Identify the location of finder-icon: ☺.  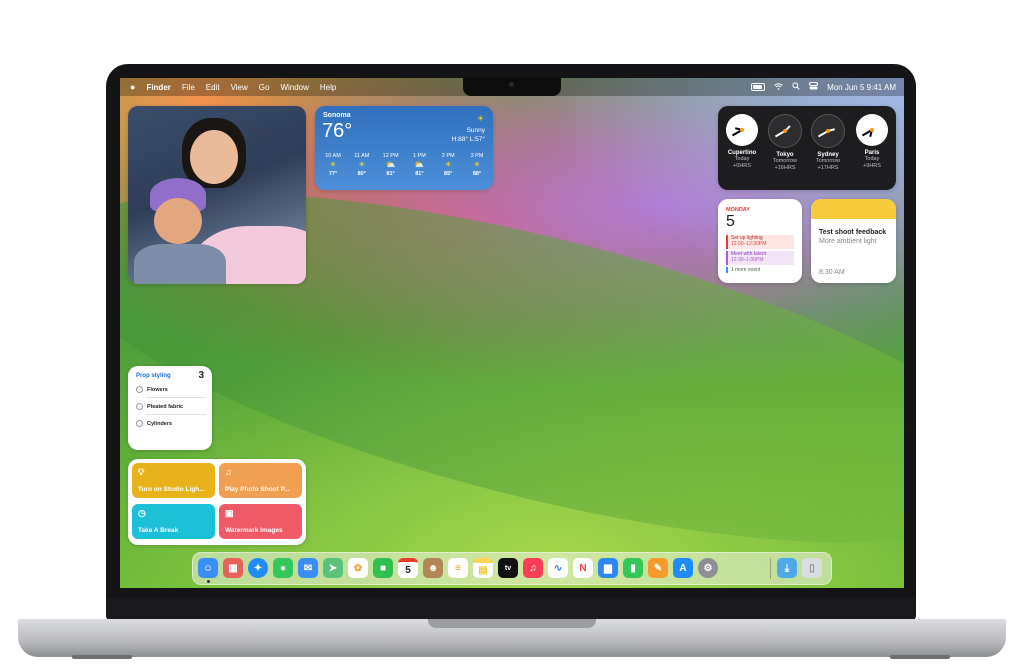
(208, 568).